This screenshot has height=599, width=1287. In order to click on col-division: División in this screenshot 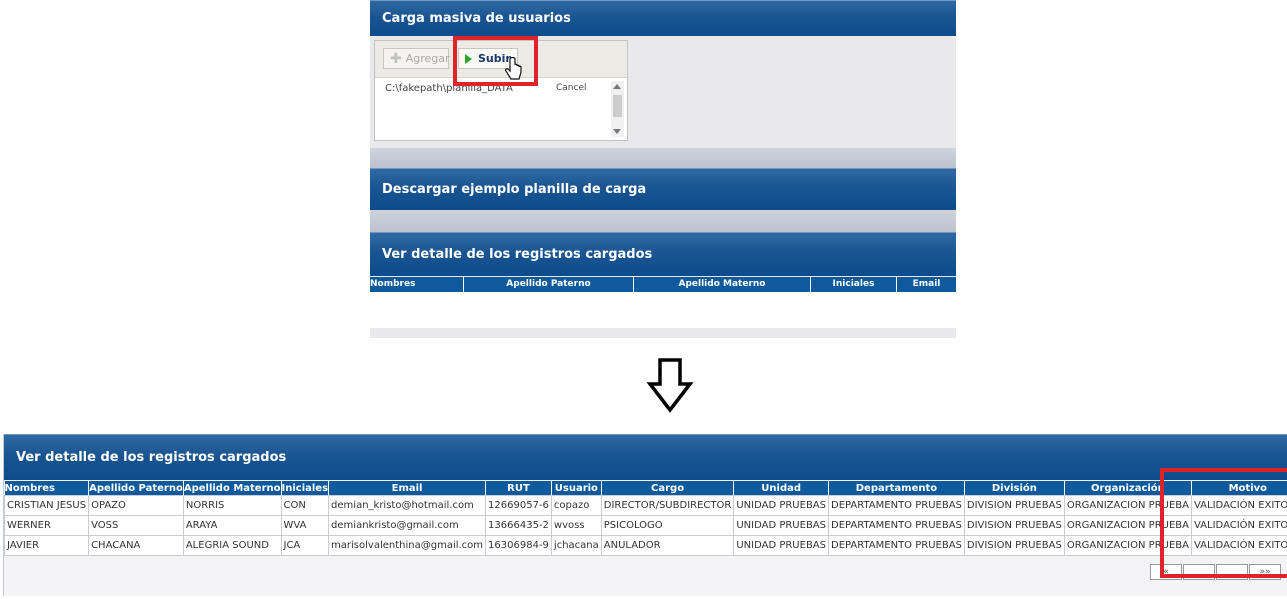, I will do `click(1014, 488)`.